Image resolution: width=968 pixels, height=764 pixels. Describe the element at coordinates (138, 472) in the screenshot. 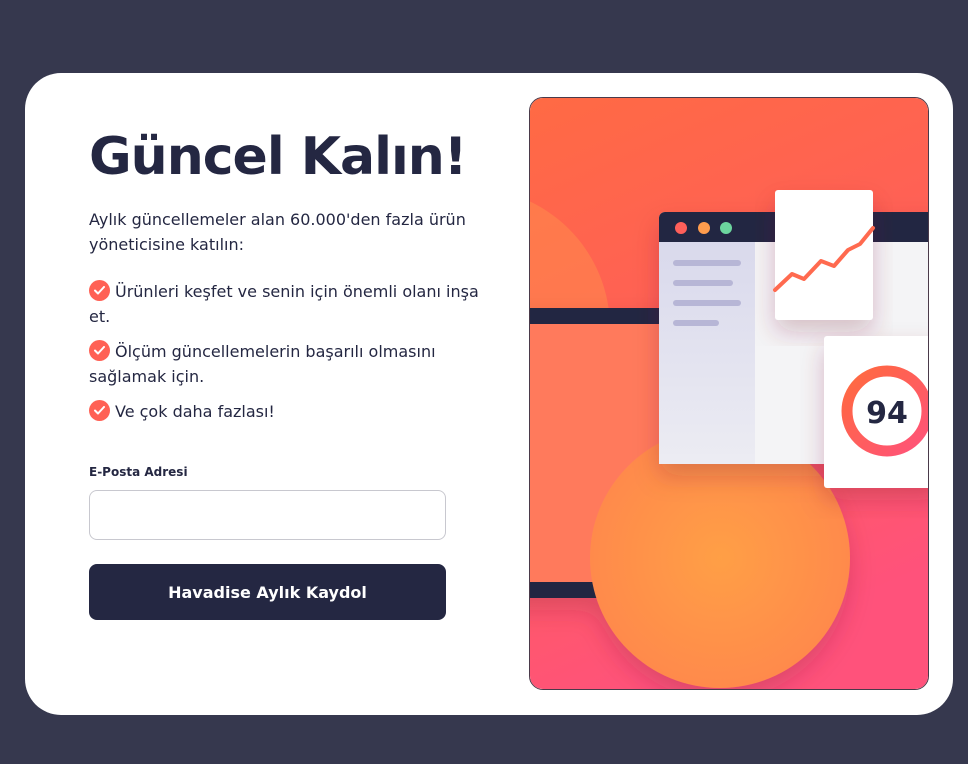

I see `email-label: E-Posta Adresi` at that location.